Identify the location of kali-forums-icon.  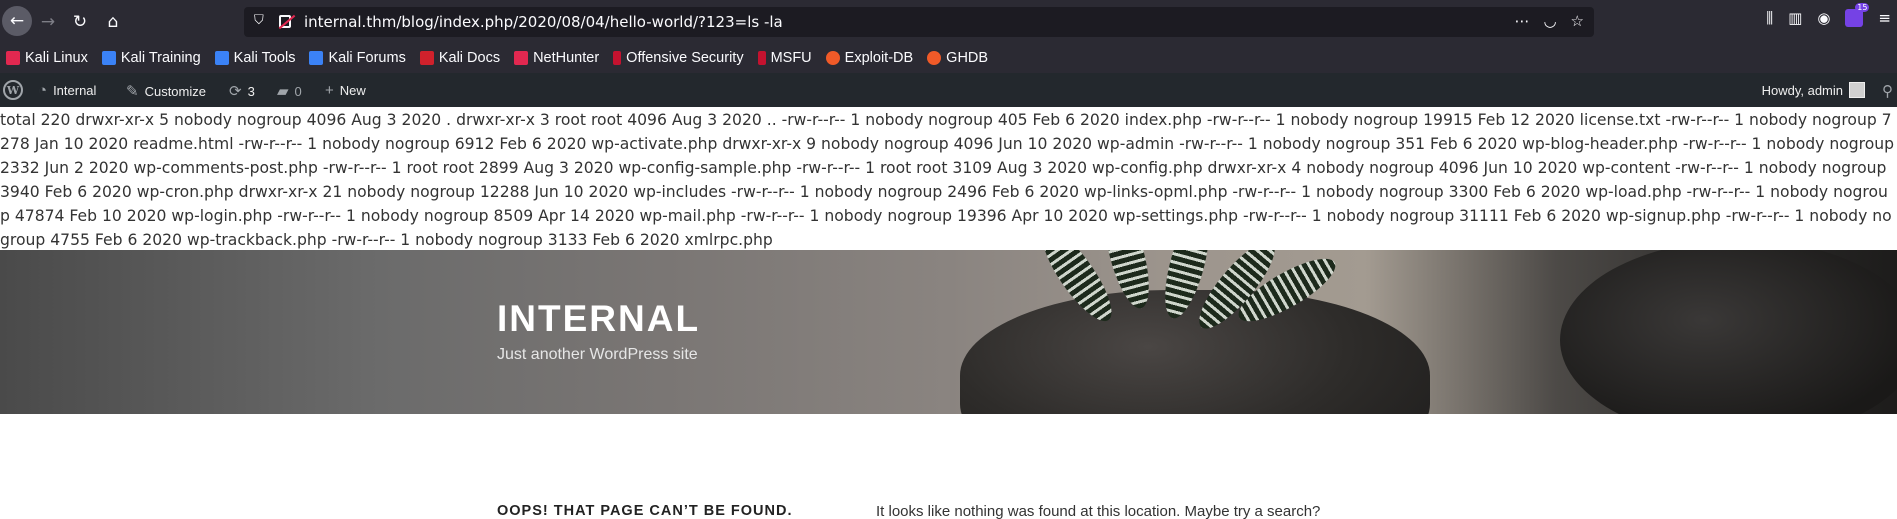
(316, 58).